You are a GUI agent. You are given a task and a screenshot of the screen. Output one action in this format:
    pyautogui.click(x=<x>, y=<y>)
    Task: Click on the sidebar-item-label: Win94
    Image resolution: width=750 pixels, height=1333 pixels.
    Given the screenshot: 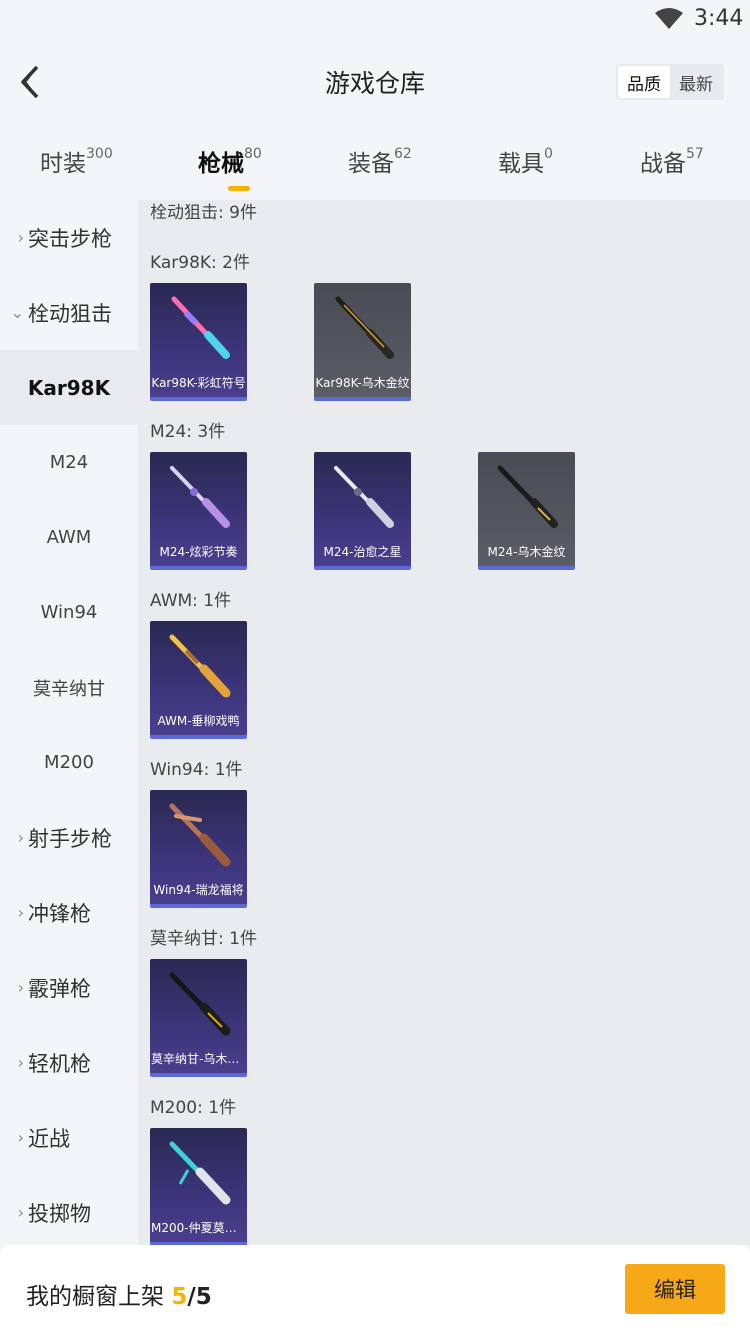 What is the action you would take?
    pyautogui.click(x=69, y=612)
    